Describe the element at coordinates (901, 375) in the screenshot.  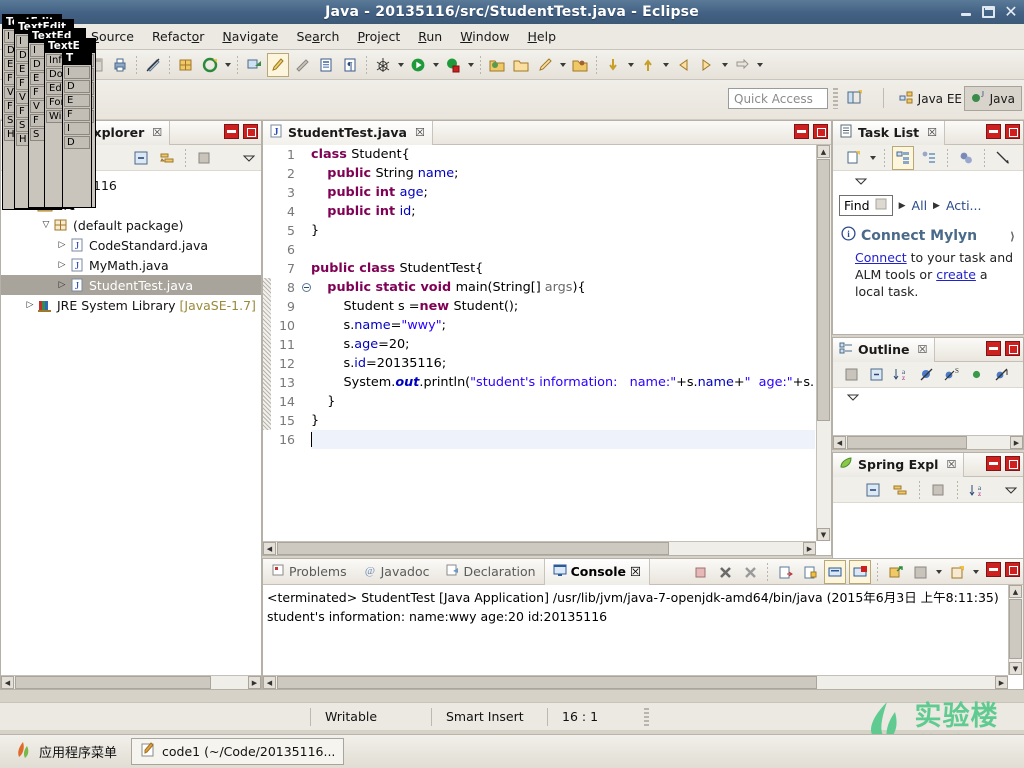
I see `sort-icon: az` at that location.